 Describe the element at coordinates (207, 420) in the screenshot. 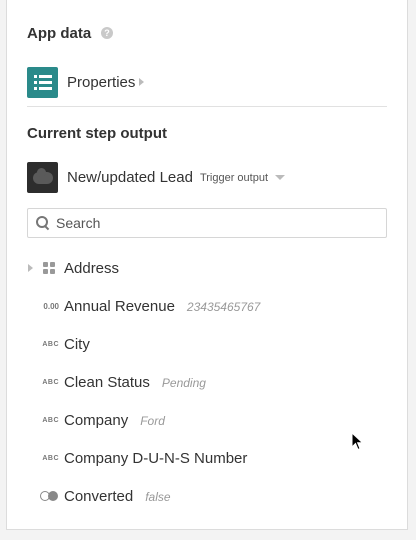

I see `field-row-company: ABC Company Ford` at that location.